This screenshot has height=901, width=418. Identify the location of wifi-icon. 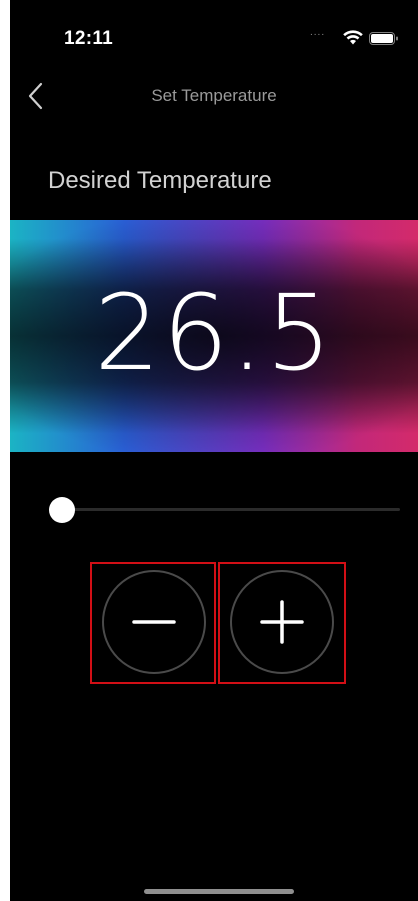
(353, 37).